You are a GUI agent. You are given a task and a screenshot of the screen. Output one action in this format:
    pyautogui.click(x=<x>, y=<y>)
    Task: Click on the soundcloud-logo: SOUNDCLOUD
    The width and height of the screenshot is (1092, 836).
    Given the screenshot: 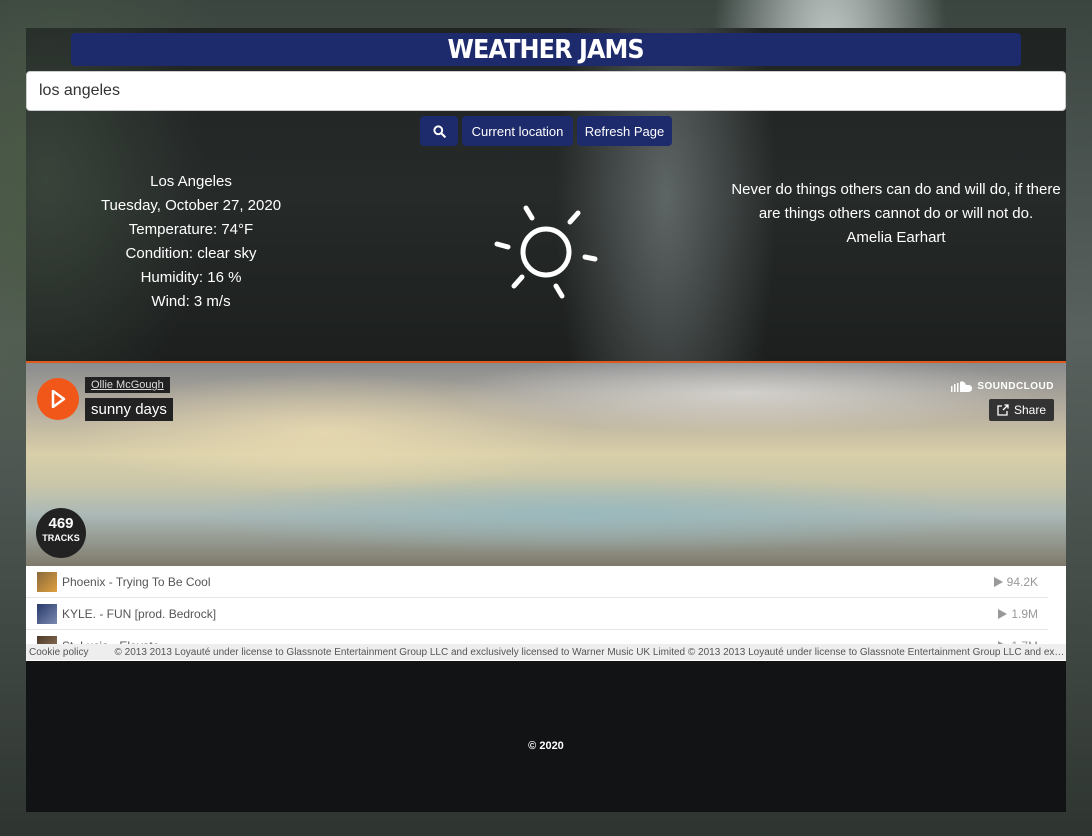 What is the action you would take?
    pyautogui.click(x=1002, y=386)
    